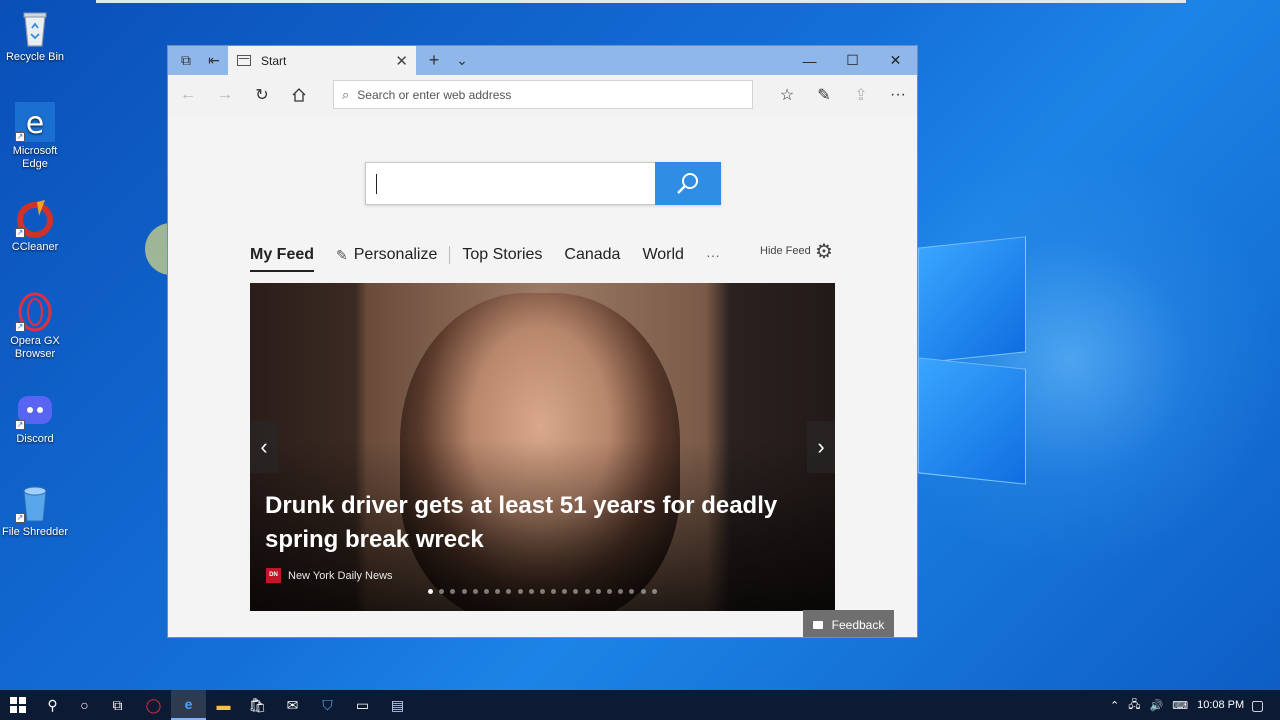 This screenshot has width=1280, height=720. I want to click on desktop-icon-label: Recycle Bin, so click(35, 57).